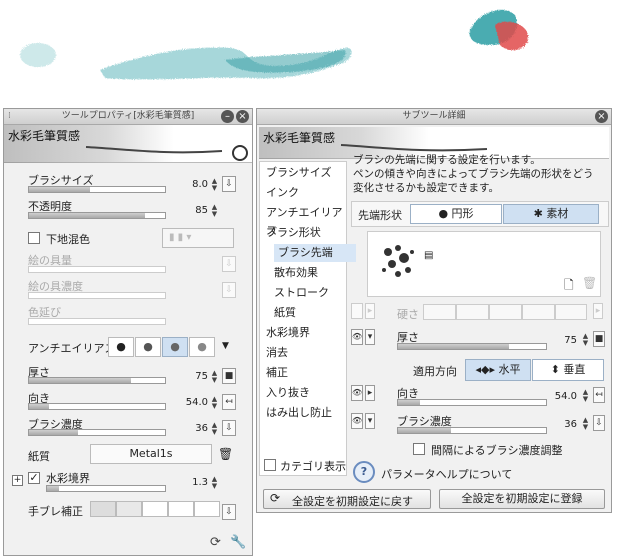  What do you see at coordinates (148, 347) in the screenshot?
I see `antialias-weak-option: ●` at bounding box center [148, 347].